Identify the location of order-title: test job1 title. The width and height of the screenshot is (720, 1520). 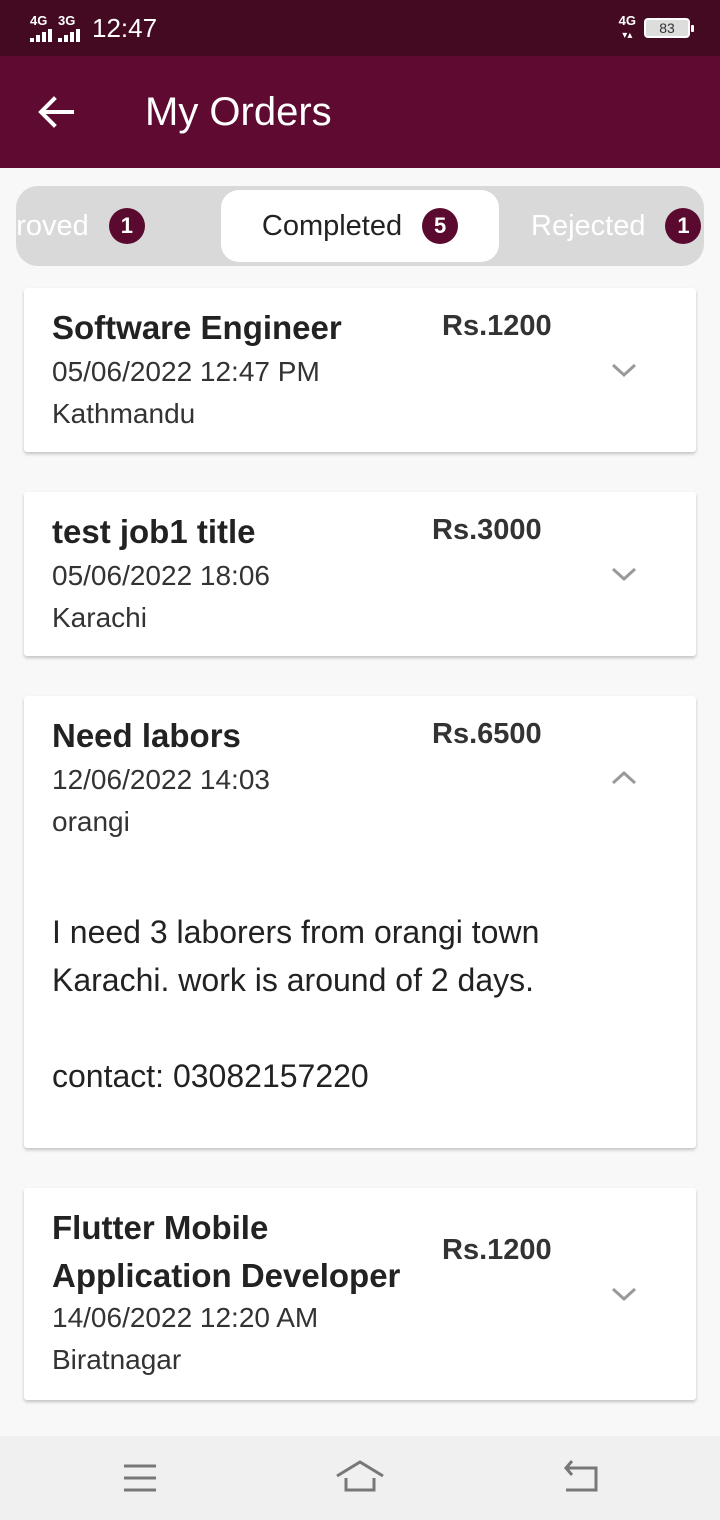
(154, 531).